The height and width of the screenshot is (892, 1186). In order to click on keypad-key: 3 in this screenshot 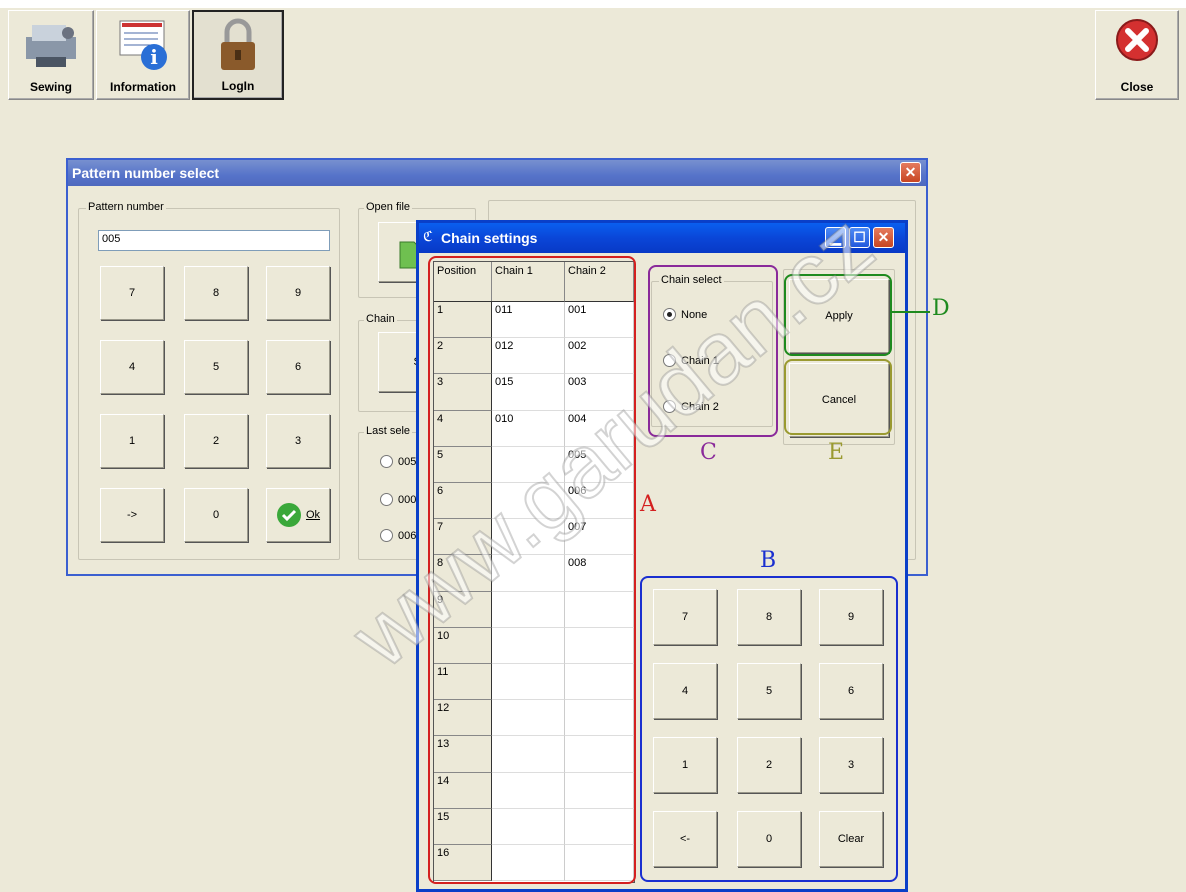, I will do `click(298, 441)`.